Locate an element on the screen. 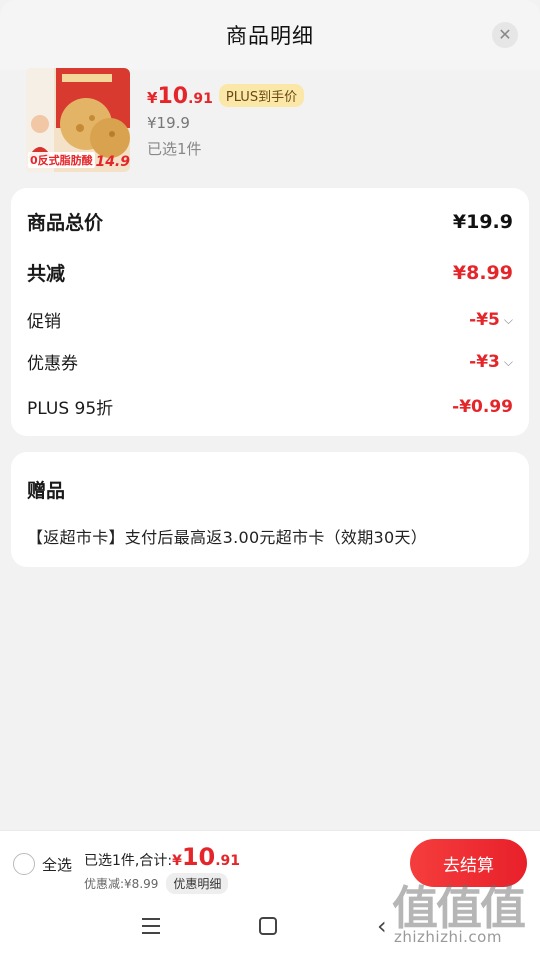  coupon-value-wrap: -¥3 ⌵ is located at coordinates (491, 362).